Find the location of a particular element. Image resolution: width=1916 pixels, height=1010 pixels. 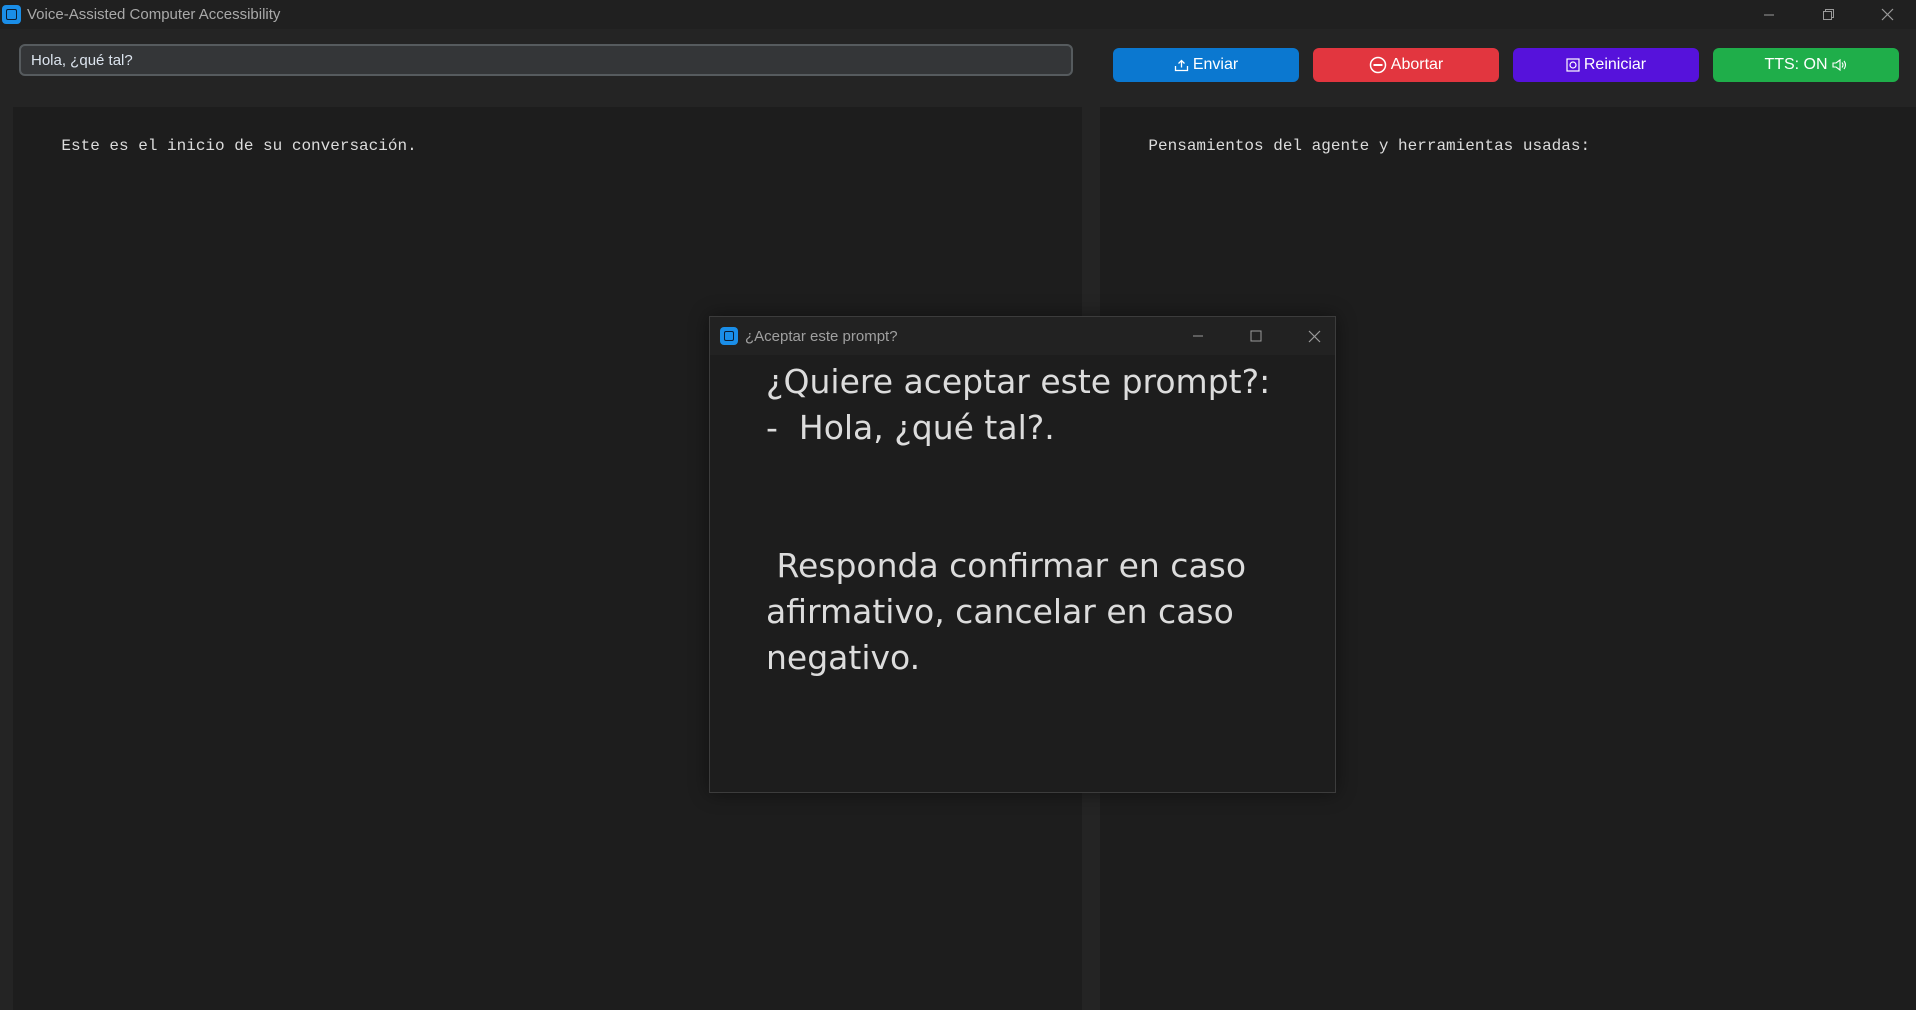

tts-toggle-button: TTS: ON is located at coordinates (1806, 65).